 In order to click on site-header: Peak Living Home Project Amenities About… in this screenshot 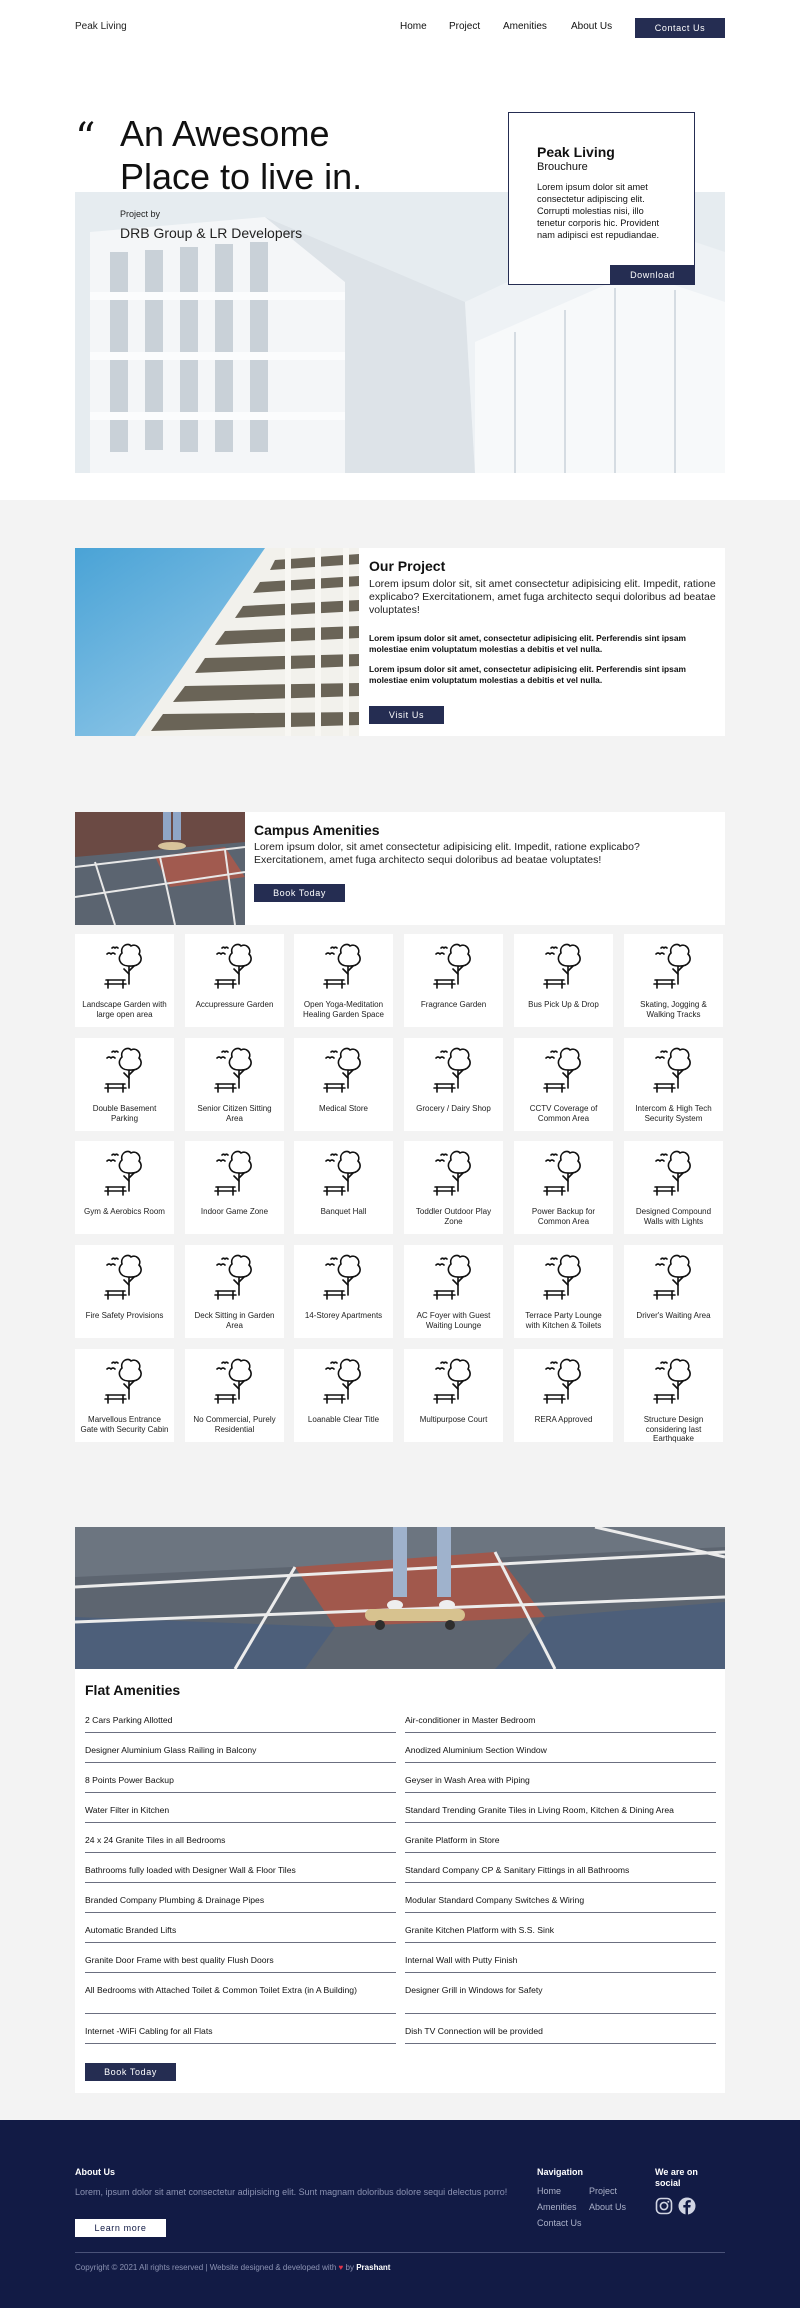, I will do `click(400, 28)`.